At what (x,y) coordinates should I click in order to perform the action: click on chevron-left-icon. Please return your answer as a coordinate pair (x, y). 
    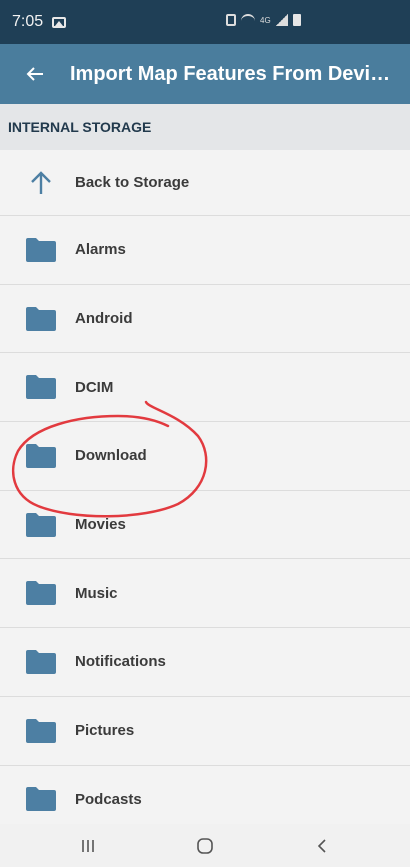
    Looking at the image, I should click on (321, 845).